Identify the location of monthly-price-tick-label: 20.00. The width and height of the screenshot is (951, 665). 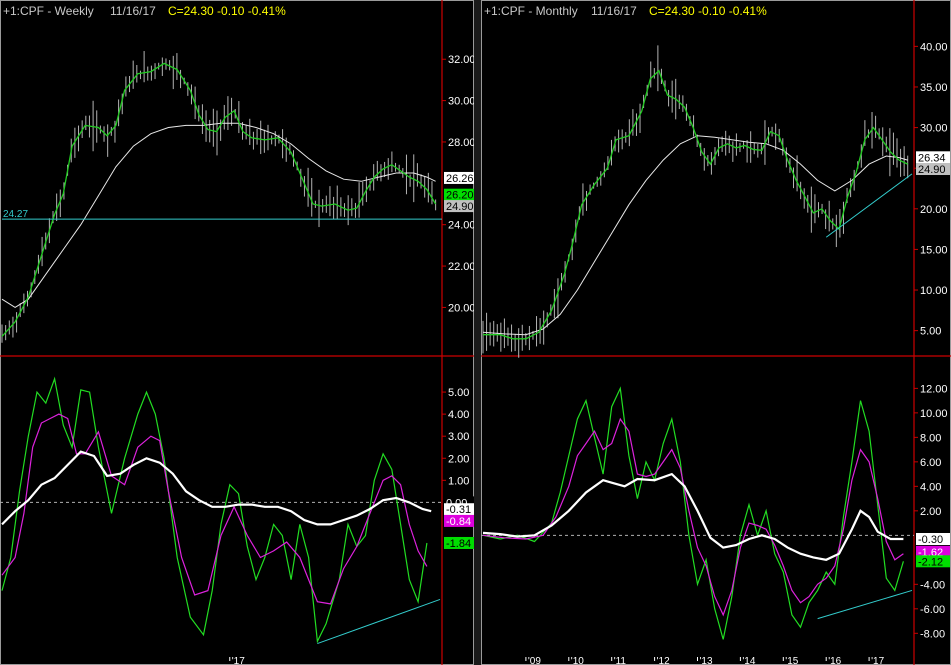
(934, 210).